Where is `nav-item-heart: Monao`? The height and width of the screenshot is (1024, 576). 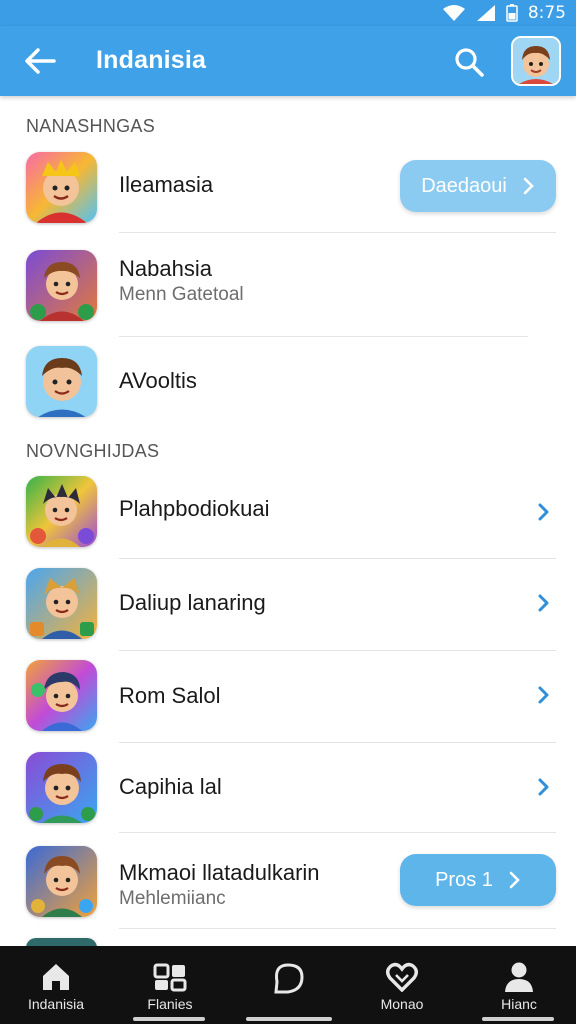 nav-item-heart: Monao is located at coordinates (402, 985).